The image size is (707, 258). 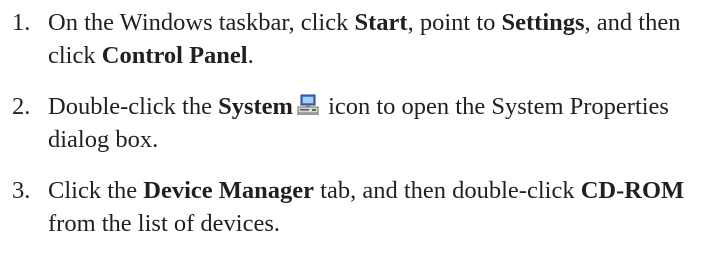 What do you see at coordinates (21, 106) in the screenshot?
I see `step-number: 2.` at bounding box center [21, 106].